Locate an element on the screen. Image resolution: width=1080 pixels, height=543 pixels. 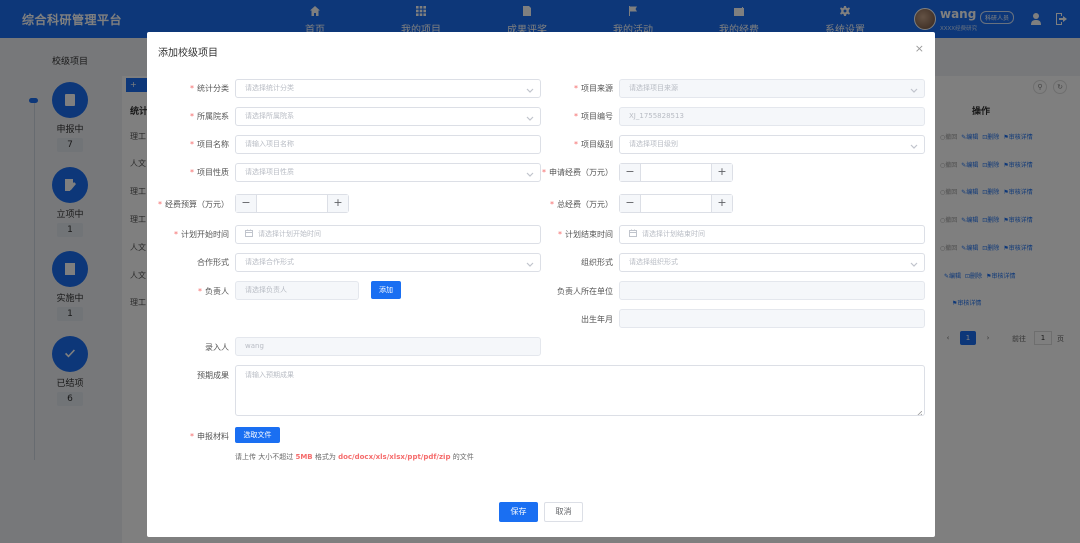
select-file-button: 选取文件 is located at coordinates (257, 435).